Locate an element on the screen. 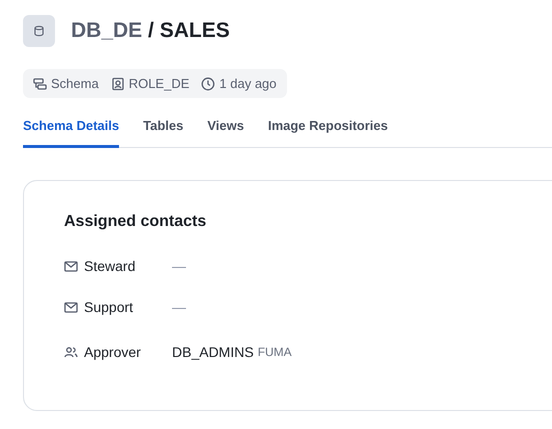 This screenshot has width=552, height=429. contact-tag: FUMA is located at coordinates (275, 352).